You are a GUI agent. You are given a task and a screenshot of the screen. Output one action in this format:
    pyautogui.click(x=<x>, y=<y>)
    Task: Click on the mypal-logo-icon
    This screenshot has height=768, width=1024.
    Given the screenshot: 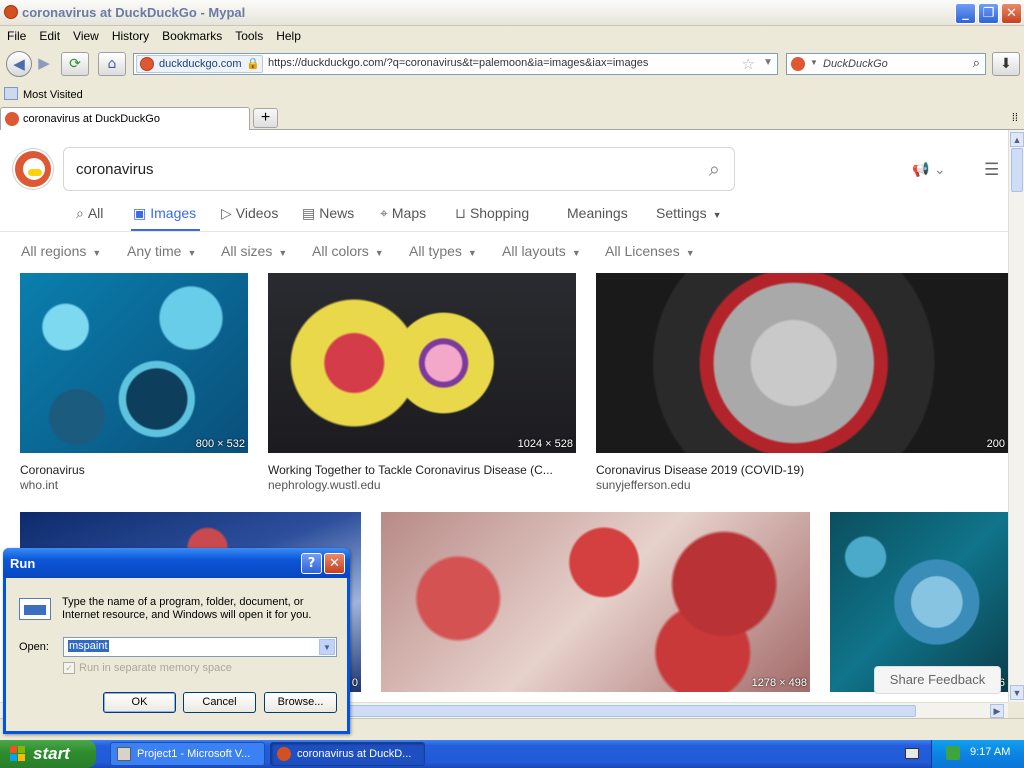 What is the action you would take?
    pyautogui.click(x=11, y=12)
    